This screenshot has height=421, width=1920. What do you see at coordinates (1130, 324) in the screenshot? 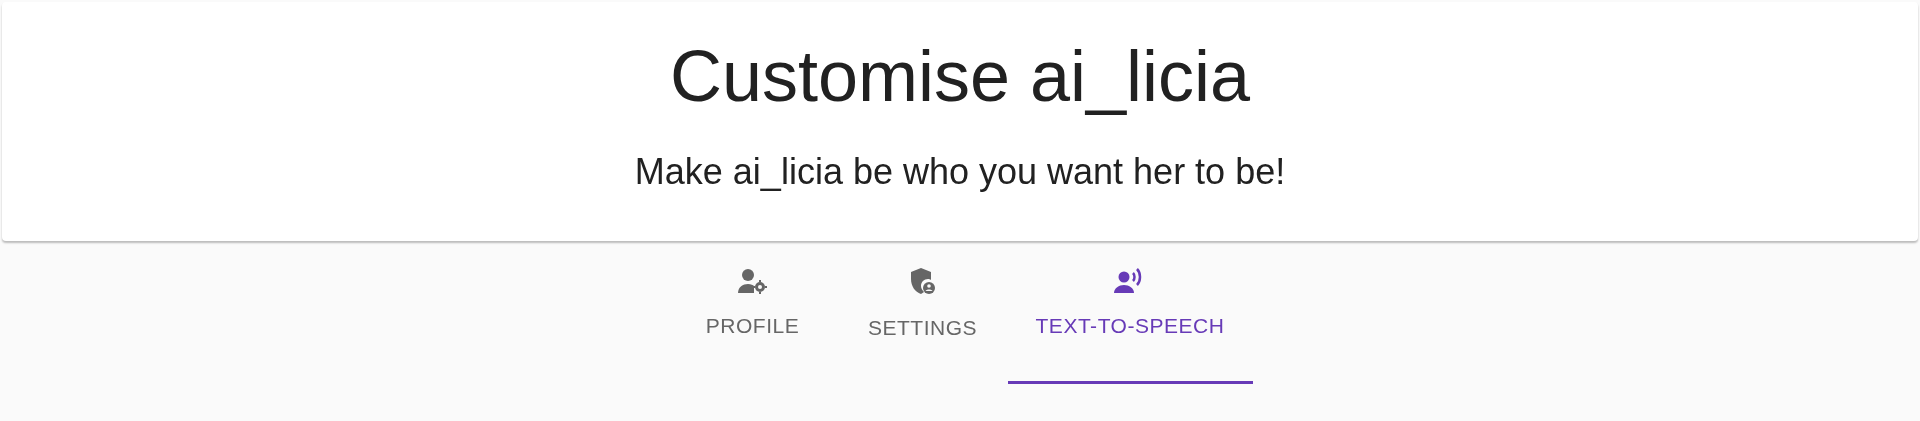
I see `tab: TEXT-TO-SPEECH` at bounding box center [1130, 324].